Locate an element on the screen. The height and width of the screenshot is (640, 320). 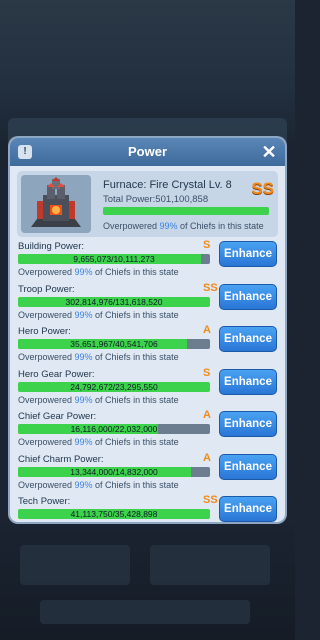
power-row-label: Chief Charm Power: is located at coordinates (61, 459).